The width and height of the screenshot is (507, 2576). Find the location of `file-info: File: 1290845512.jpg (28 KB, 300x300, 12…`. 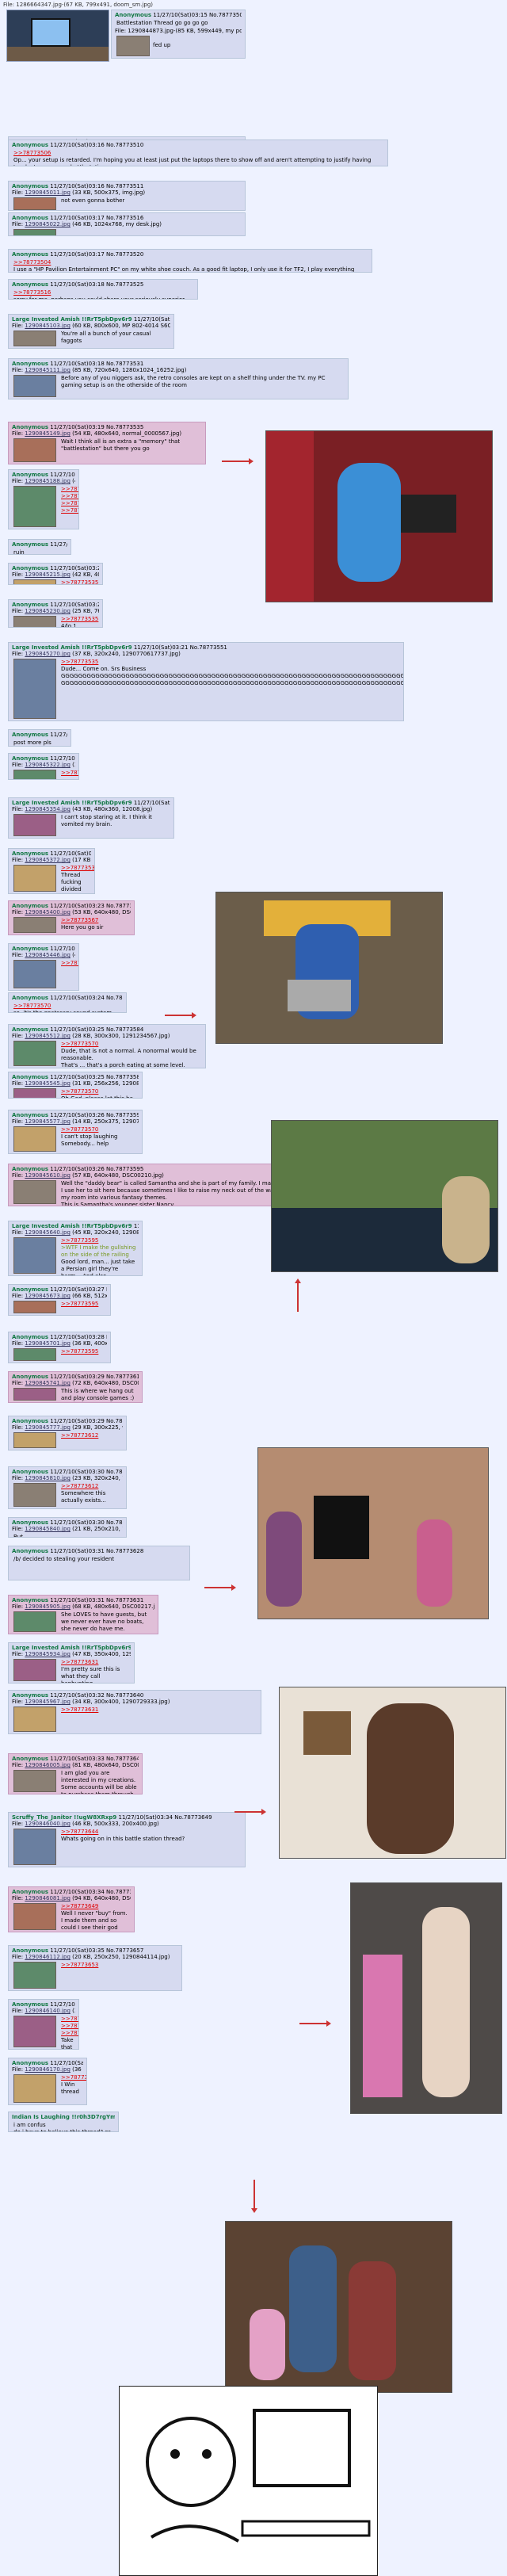

file-info: File: 1290845512.jpg (28 KB, 300x300, 12… is located at coordinates (107, 1036).